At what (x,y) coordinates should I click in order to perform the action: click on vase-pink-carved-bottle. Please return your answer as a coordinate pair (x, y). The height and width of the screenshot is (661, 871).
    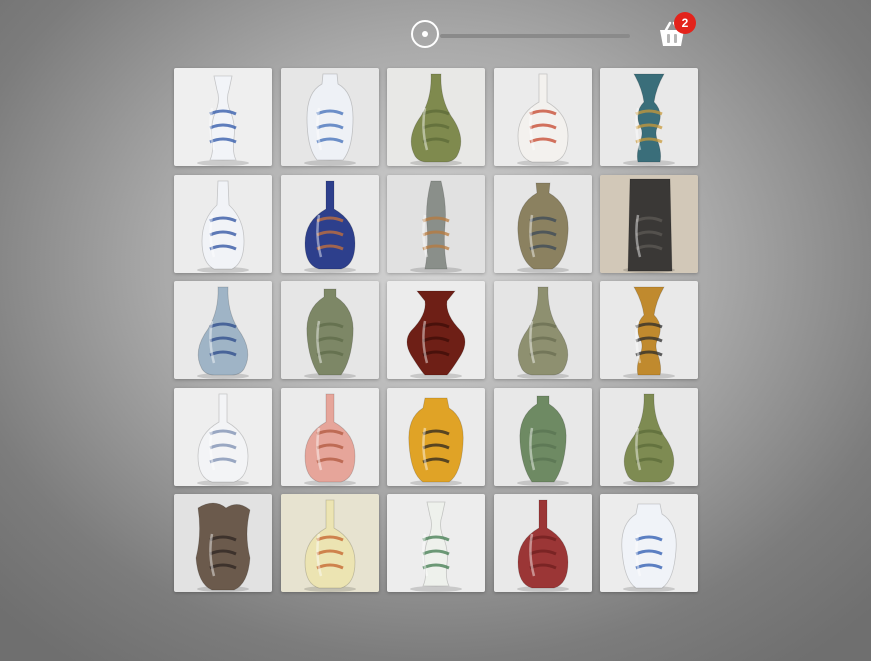
    Looking at the image, I should click on (329, 436).